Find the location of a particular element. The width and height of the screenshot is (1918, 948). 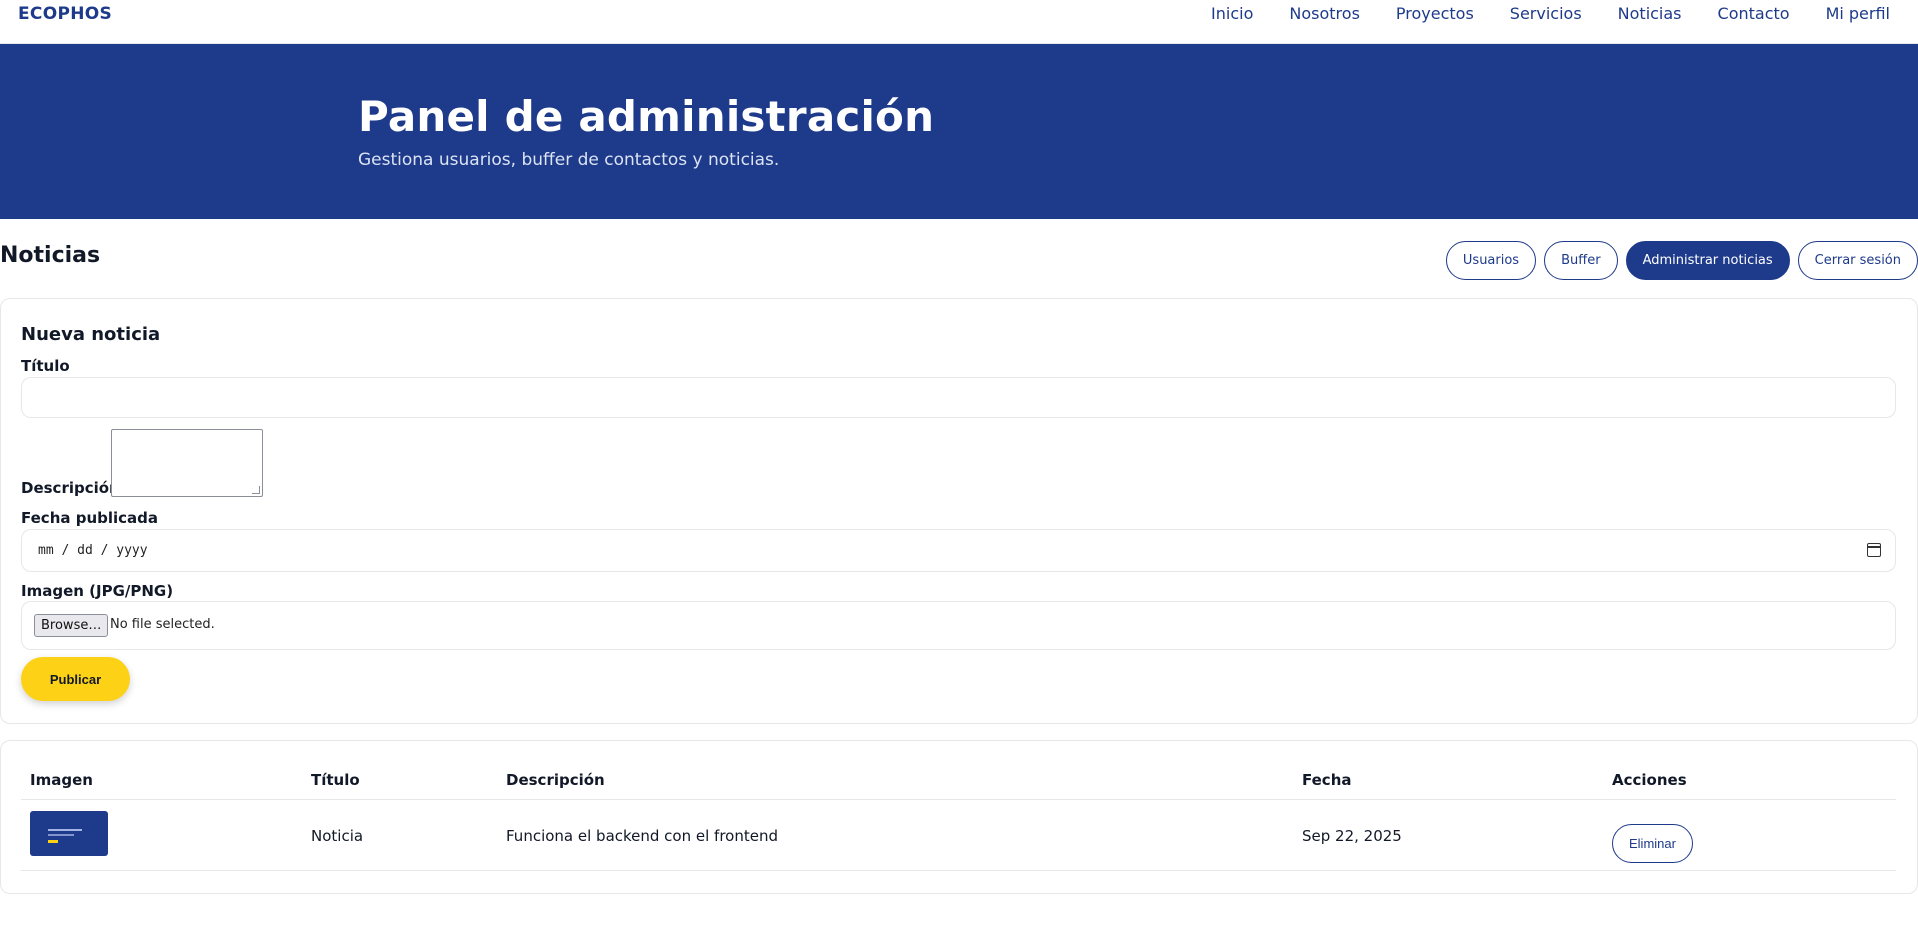

date-placeholder: mm / dd / yyyy is located at coordinates (93, 550).